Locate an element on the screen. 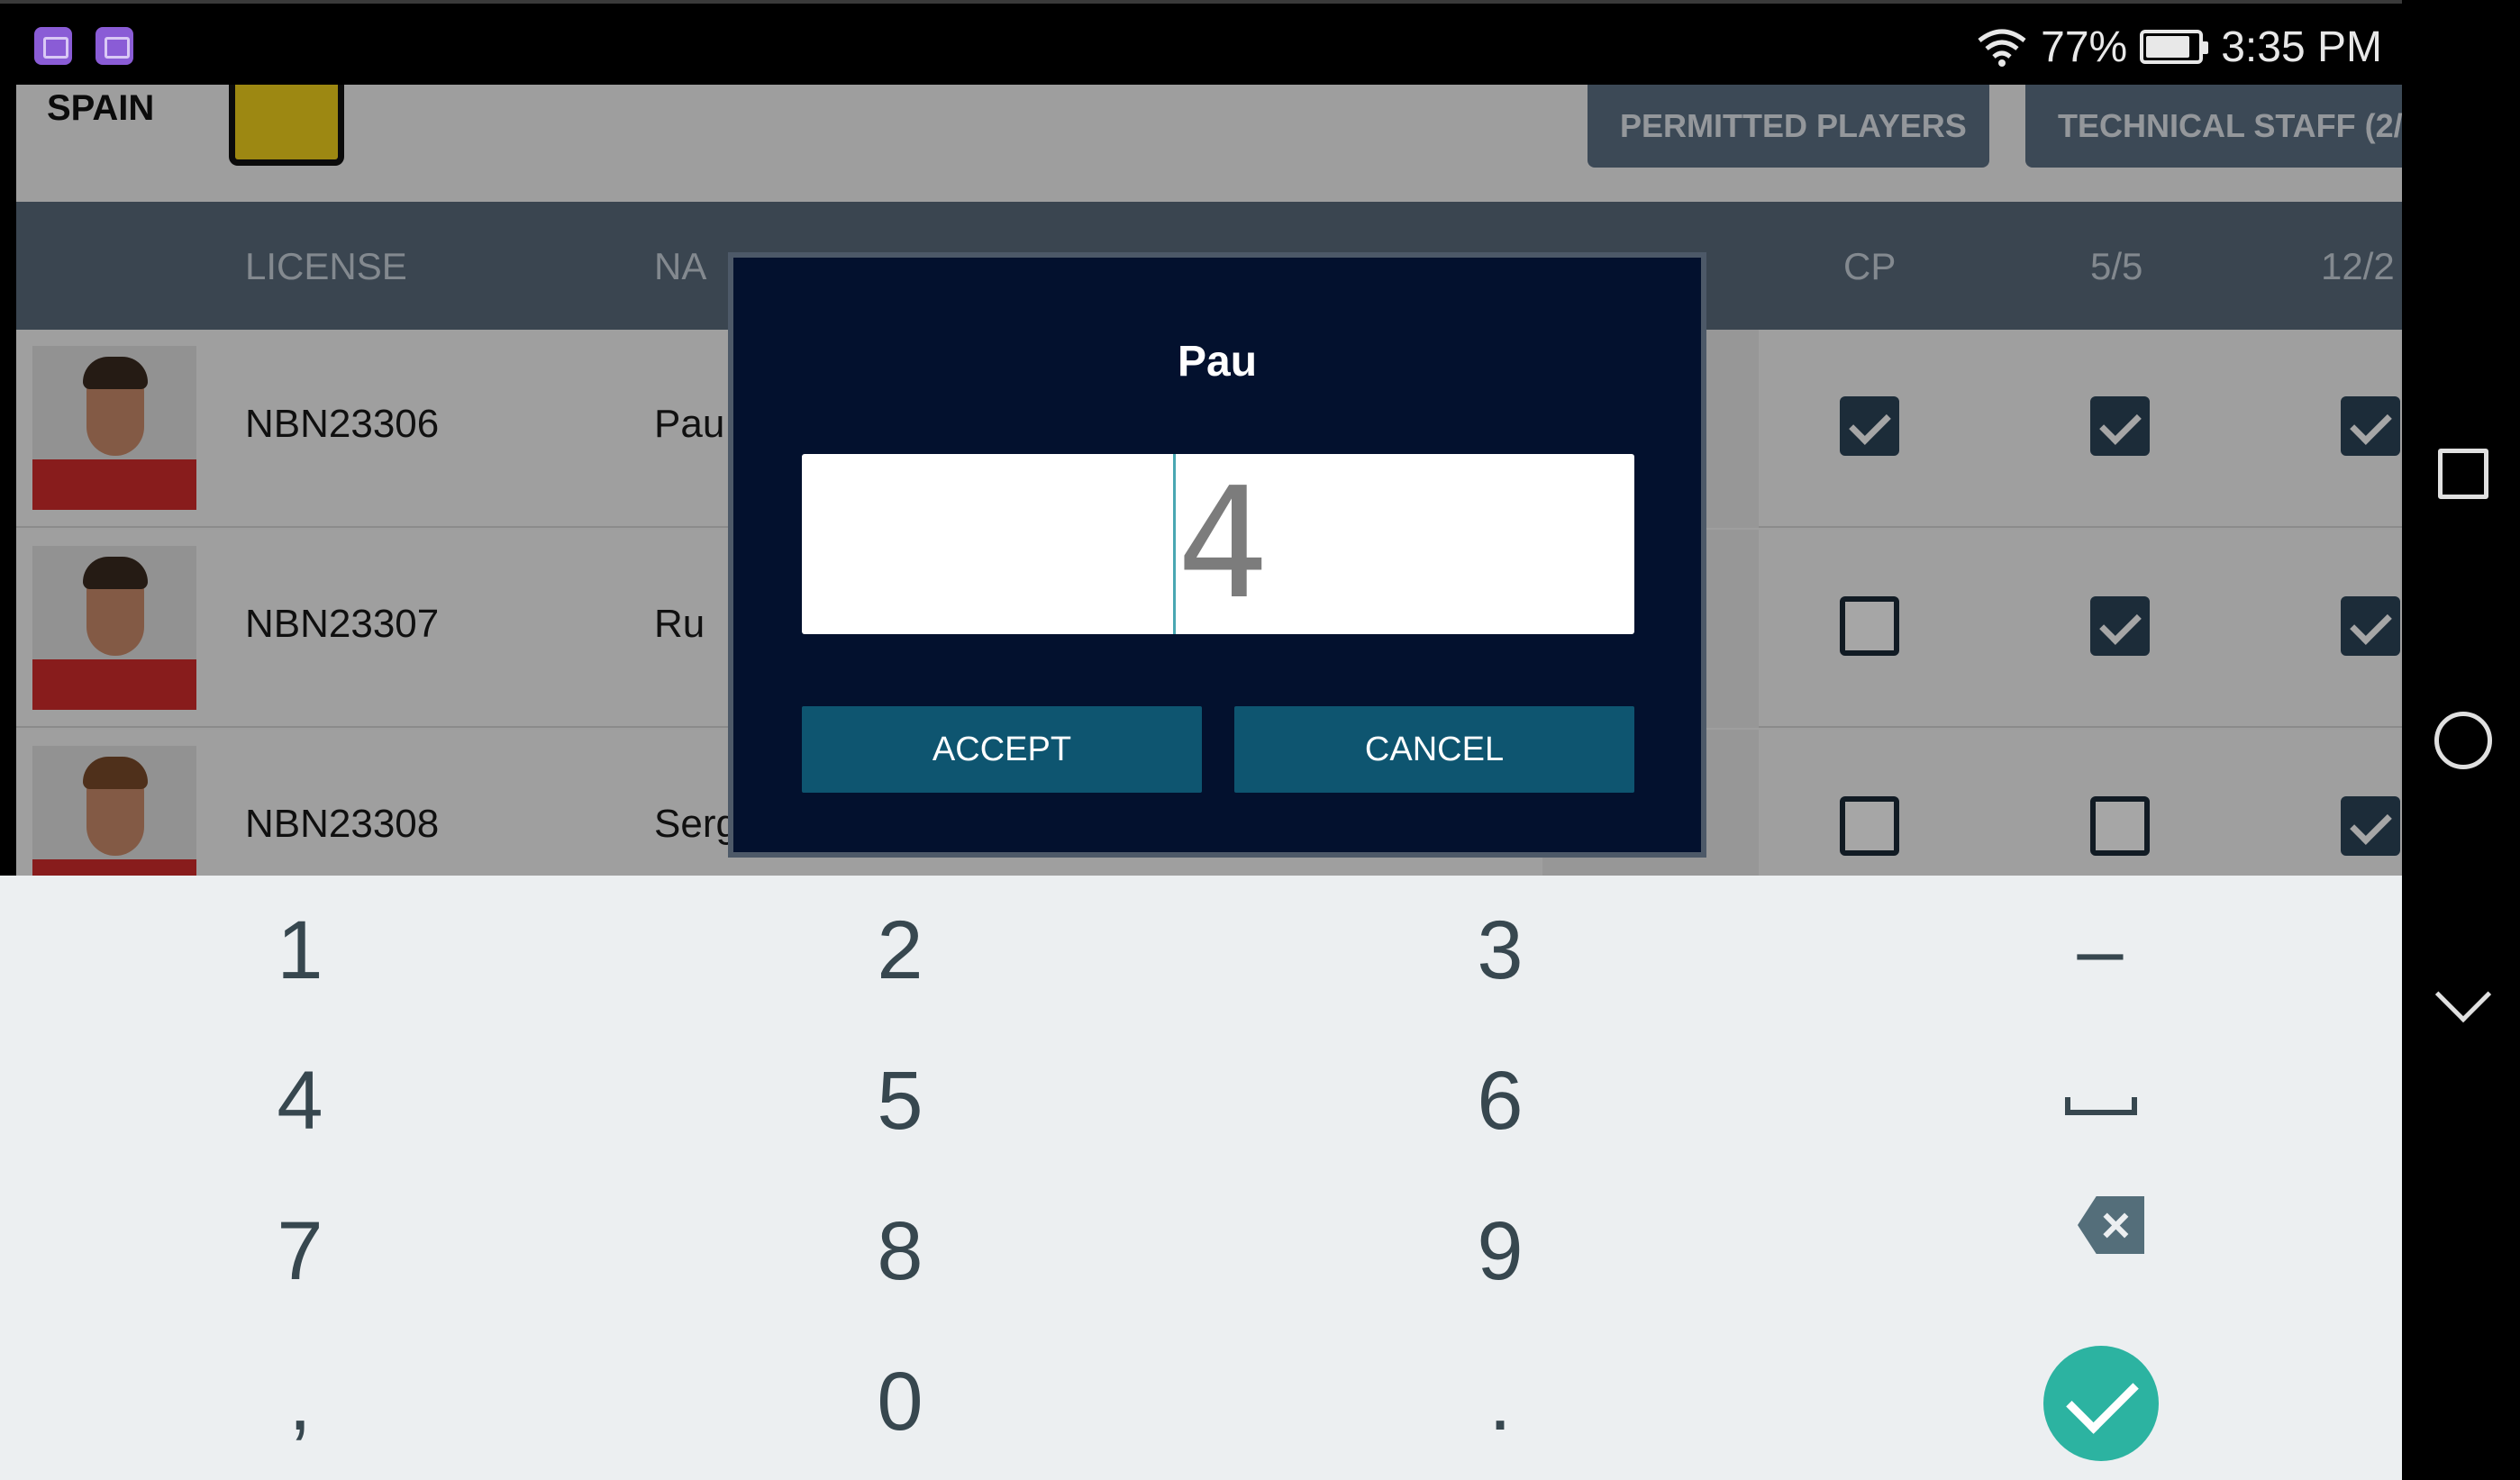 This screenshot has width=2520, height=1480. key-9: 9 is located at coordinates (1500, 1252).